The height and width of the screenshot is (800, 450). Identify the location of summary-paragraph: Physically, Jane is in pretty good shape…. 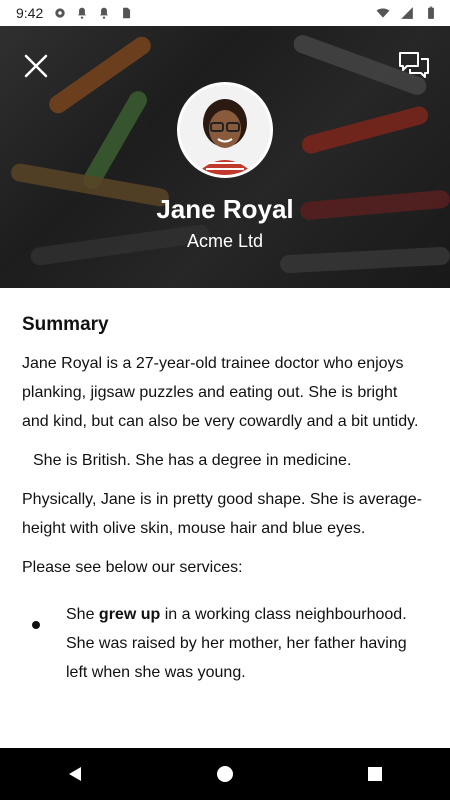
(222, 514).